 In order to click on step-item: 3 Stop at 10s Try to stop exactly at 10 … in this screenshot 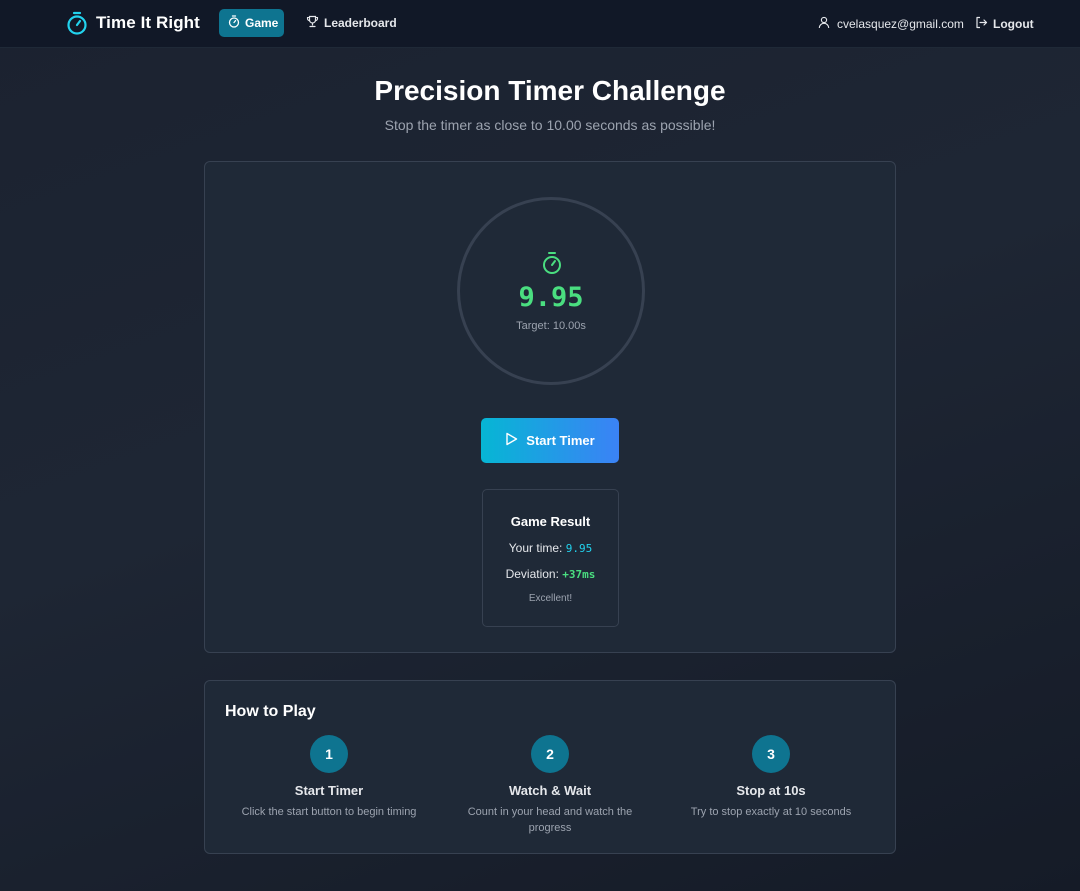, I will do `click(771, 777)`.